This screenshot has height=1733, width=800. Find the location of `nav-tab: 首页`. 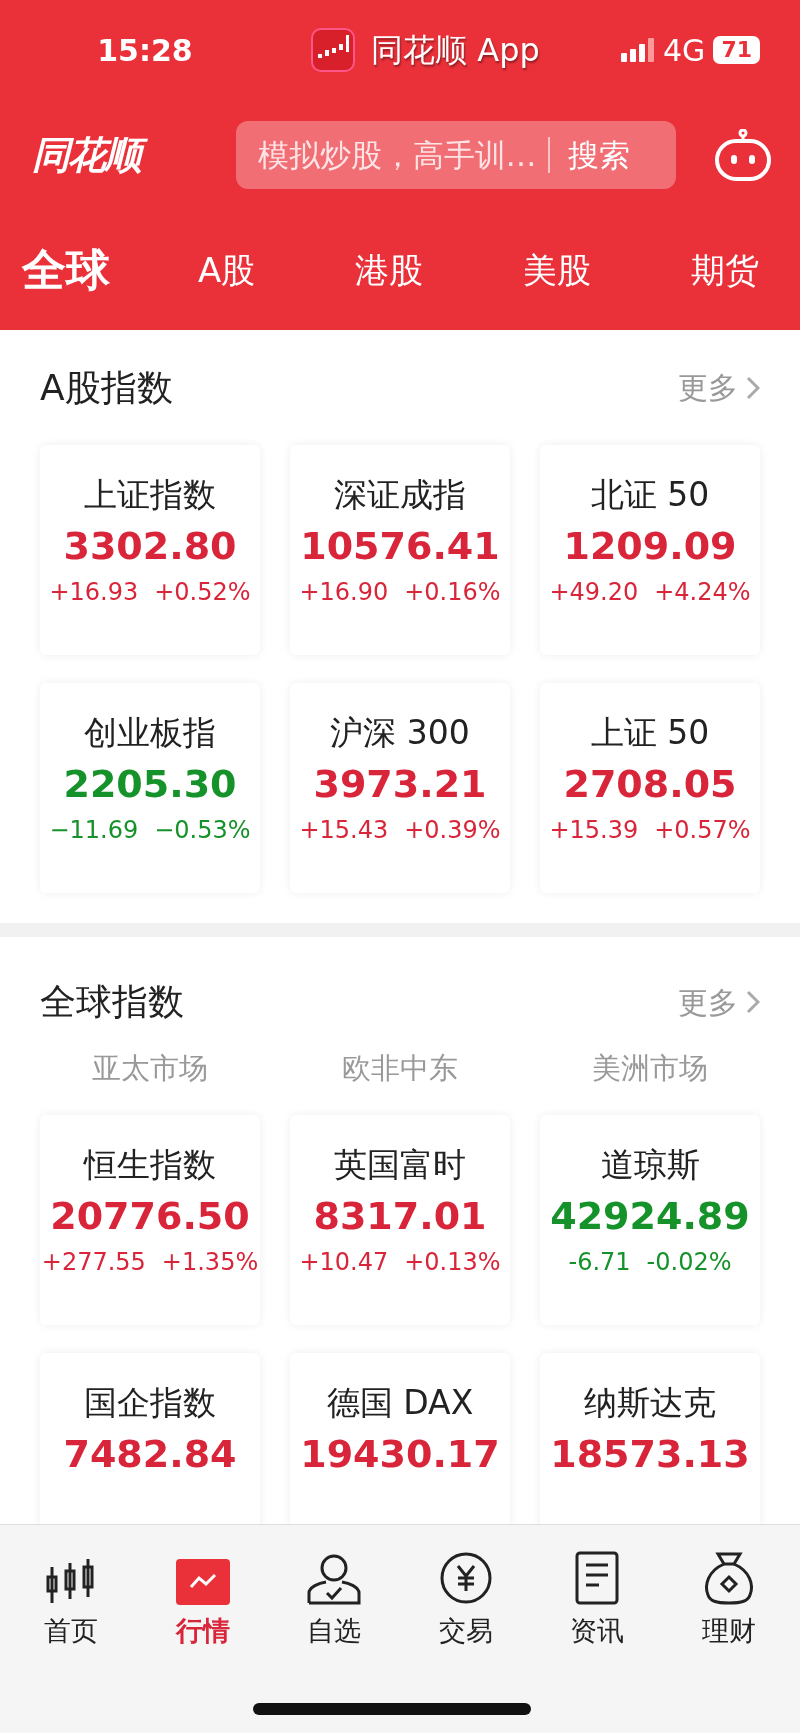

nav-tab: 首页 is located at coordinates (71, 1599).